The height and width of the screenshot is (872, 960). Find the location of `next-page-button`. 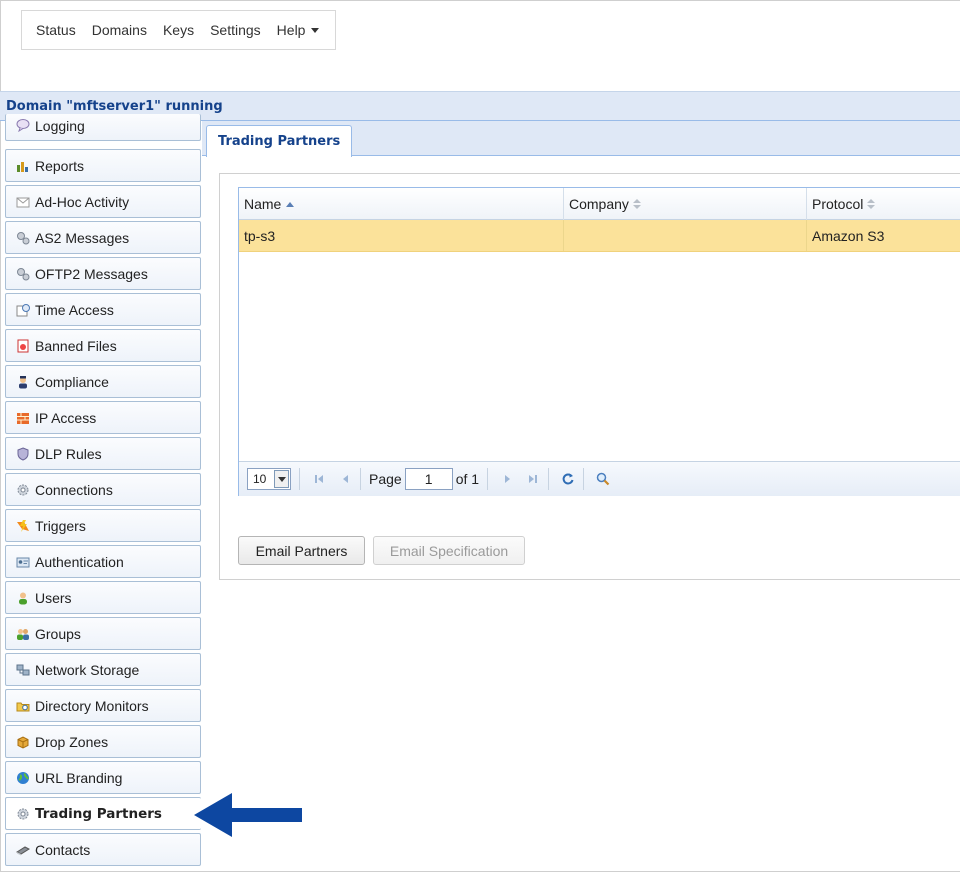

next-page-button is located at coordinates (507, 479).